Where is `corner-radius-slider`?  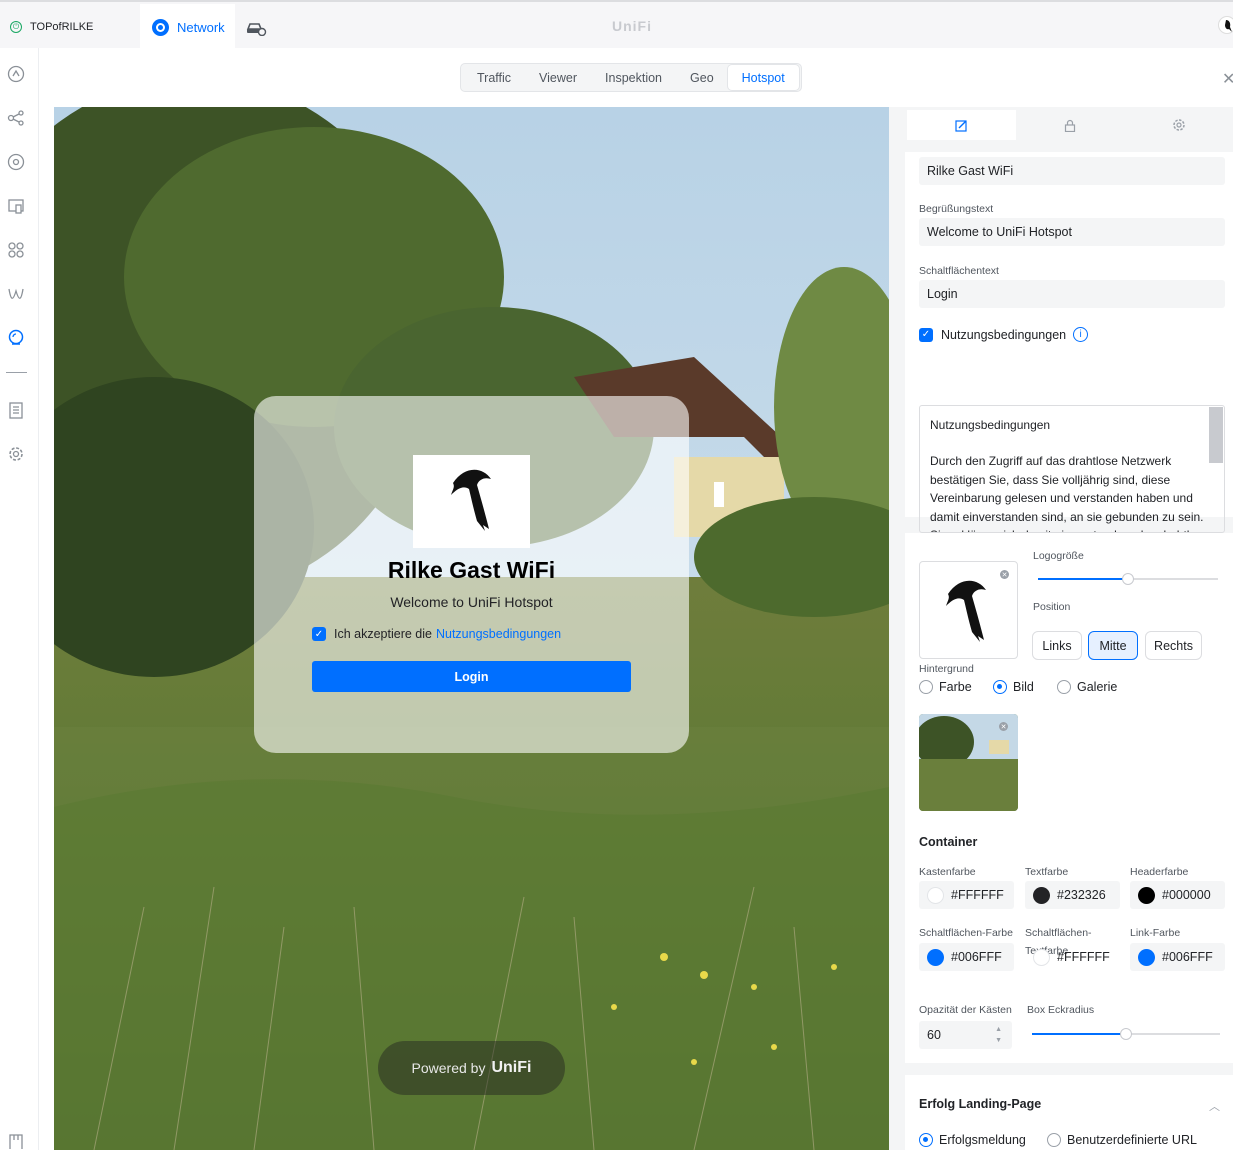
corner-radius-slider is located at coordinates (1126, 1034).